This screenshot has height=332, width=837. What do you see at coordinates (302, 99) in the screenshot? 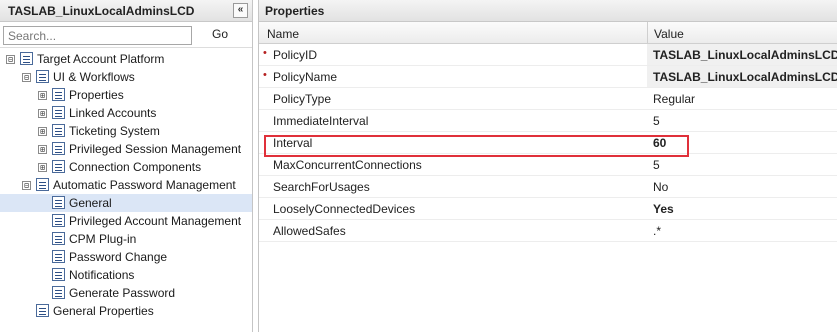
I see `property-name: PolicyType` at bounding box center [302, 99].